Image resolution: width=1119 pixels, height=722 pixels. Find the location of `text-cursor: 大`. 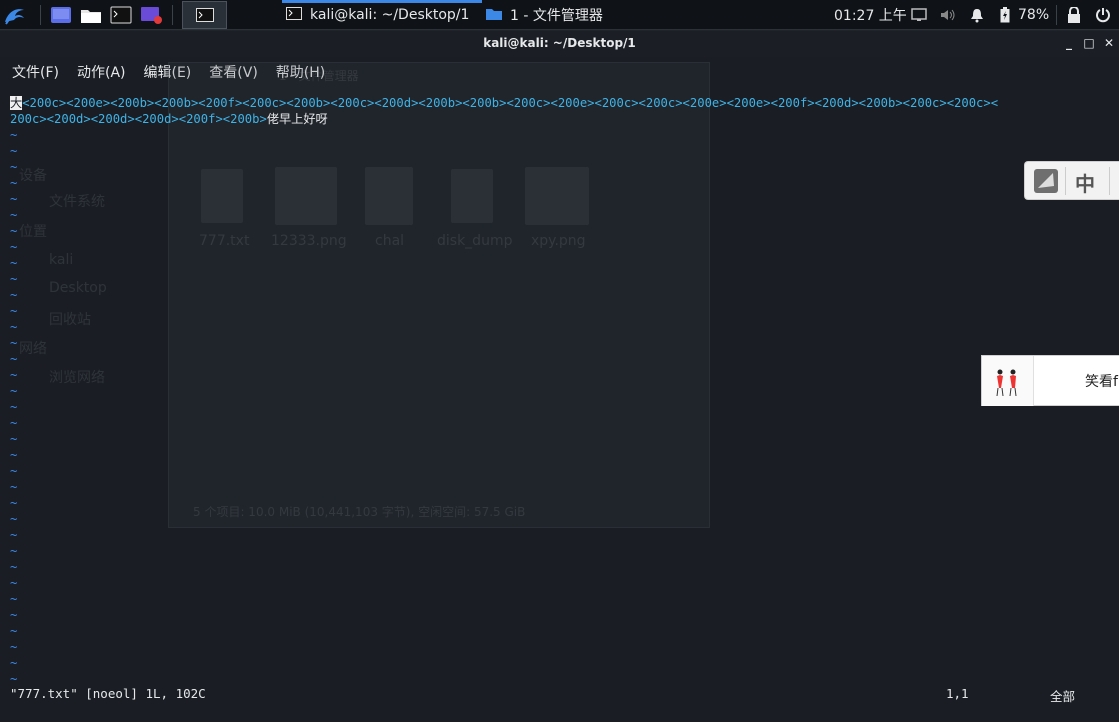

text-cursor: 大 is located at coordinates (16, 103).